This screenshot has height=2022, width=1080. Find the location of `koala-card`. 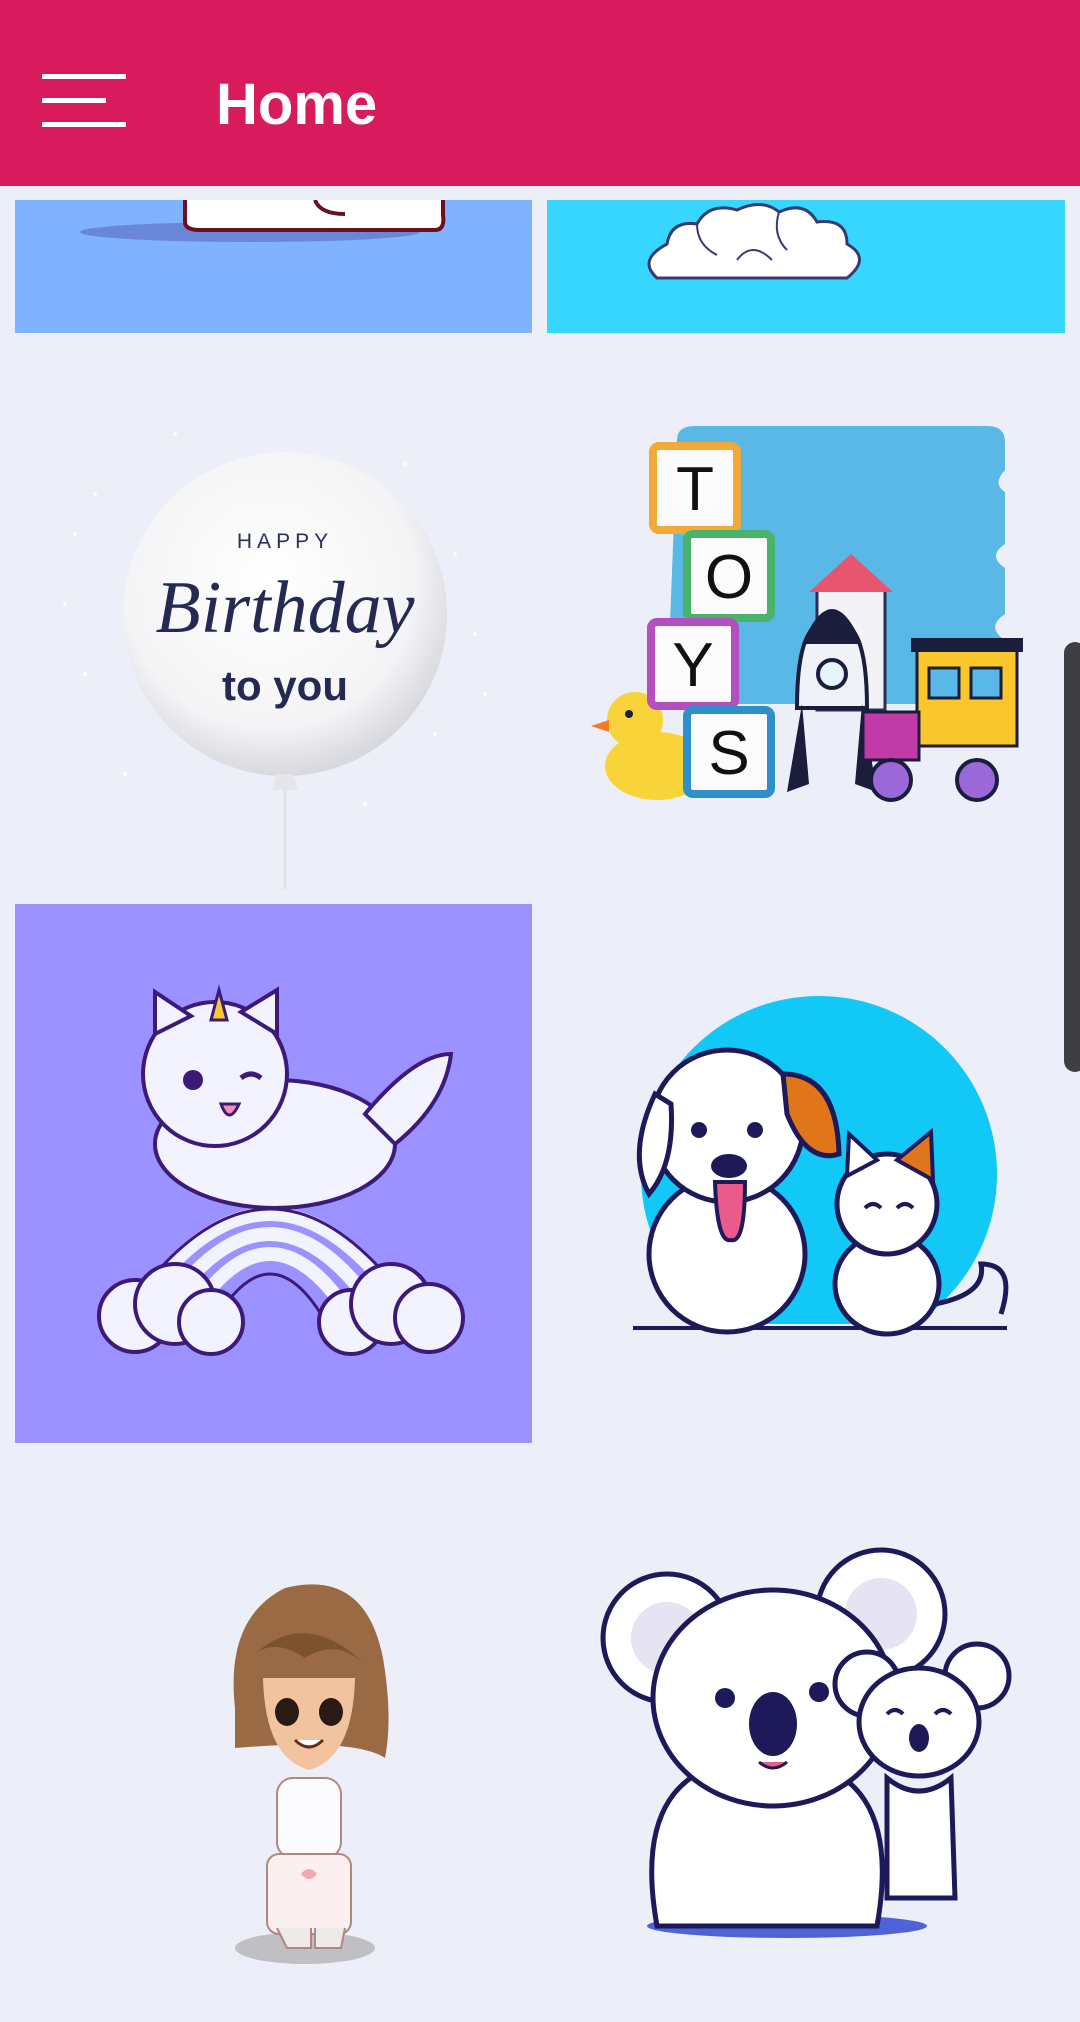

koala-card is located at coordinates (806, 1740).